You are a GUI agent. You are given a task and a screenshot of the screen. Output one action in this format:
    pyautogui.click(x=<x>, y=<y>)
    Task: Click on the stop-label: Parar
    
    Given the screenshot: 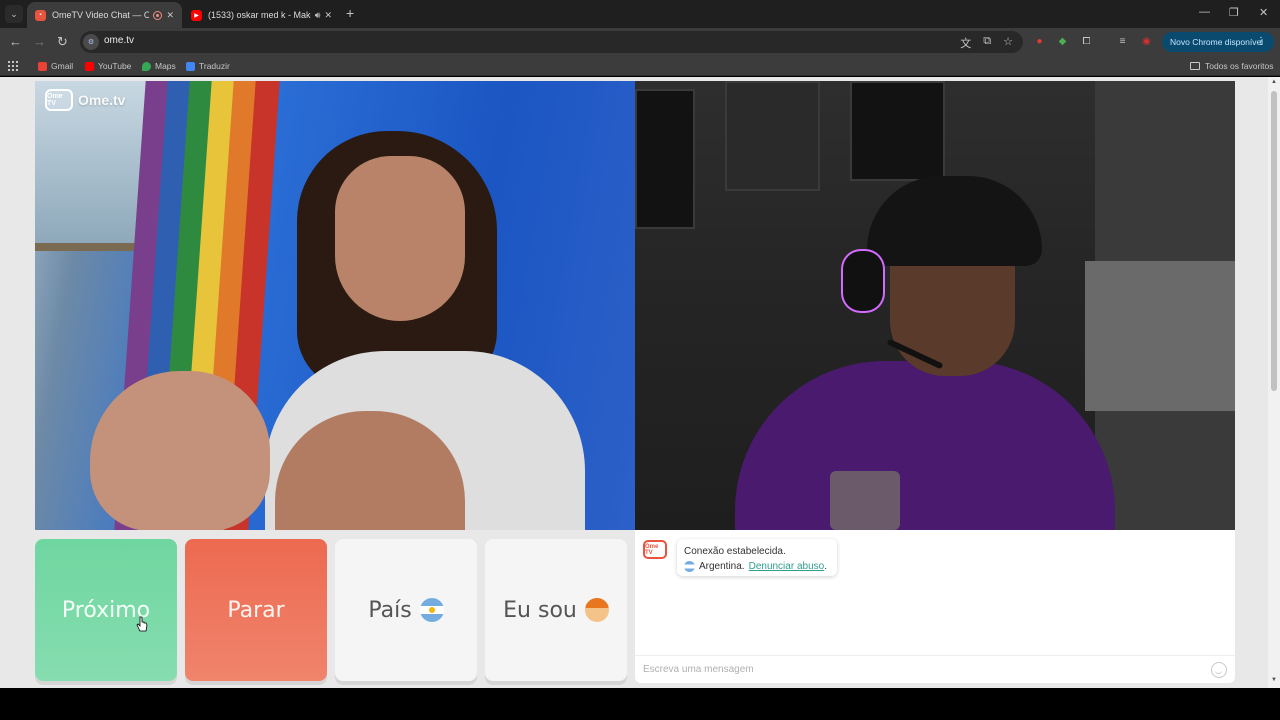 What is the action you would take?
    pyautogui.click(x=256, y=610)
    